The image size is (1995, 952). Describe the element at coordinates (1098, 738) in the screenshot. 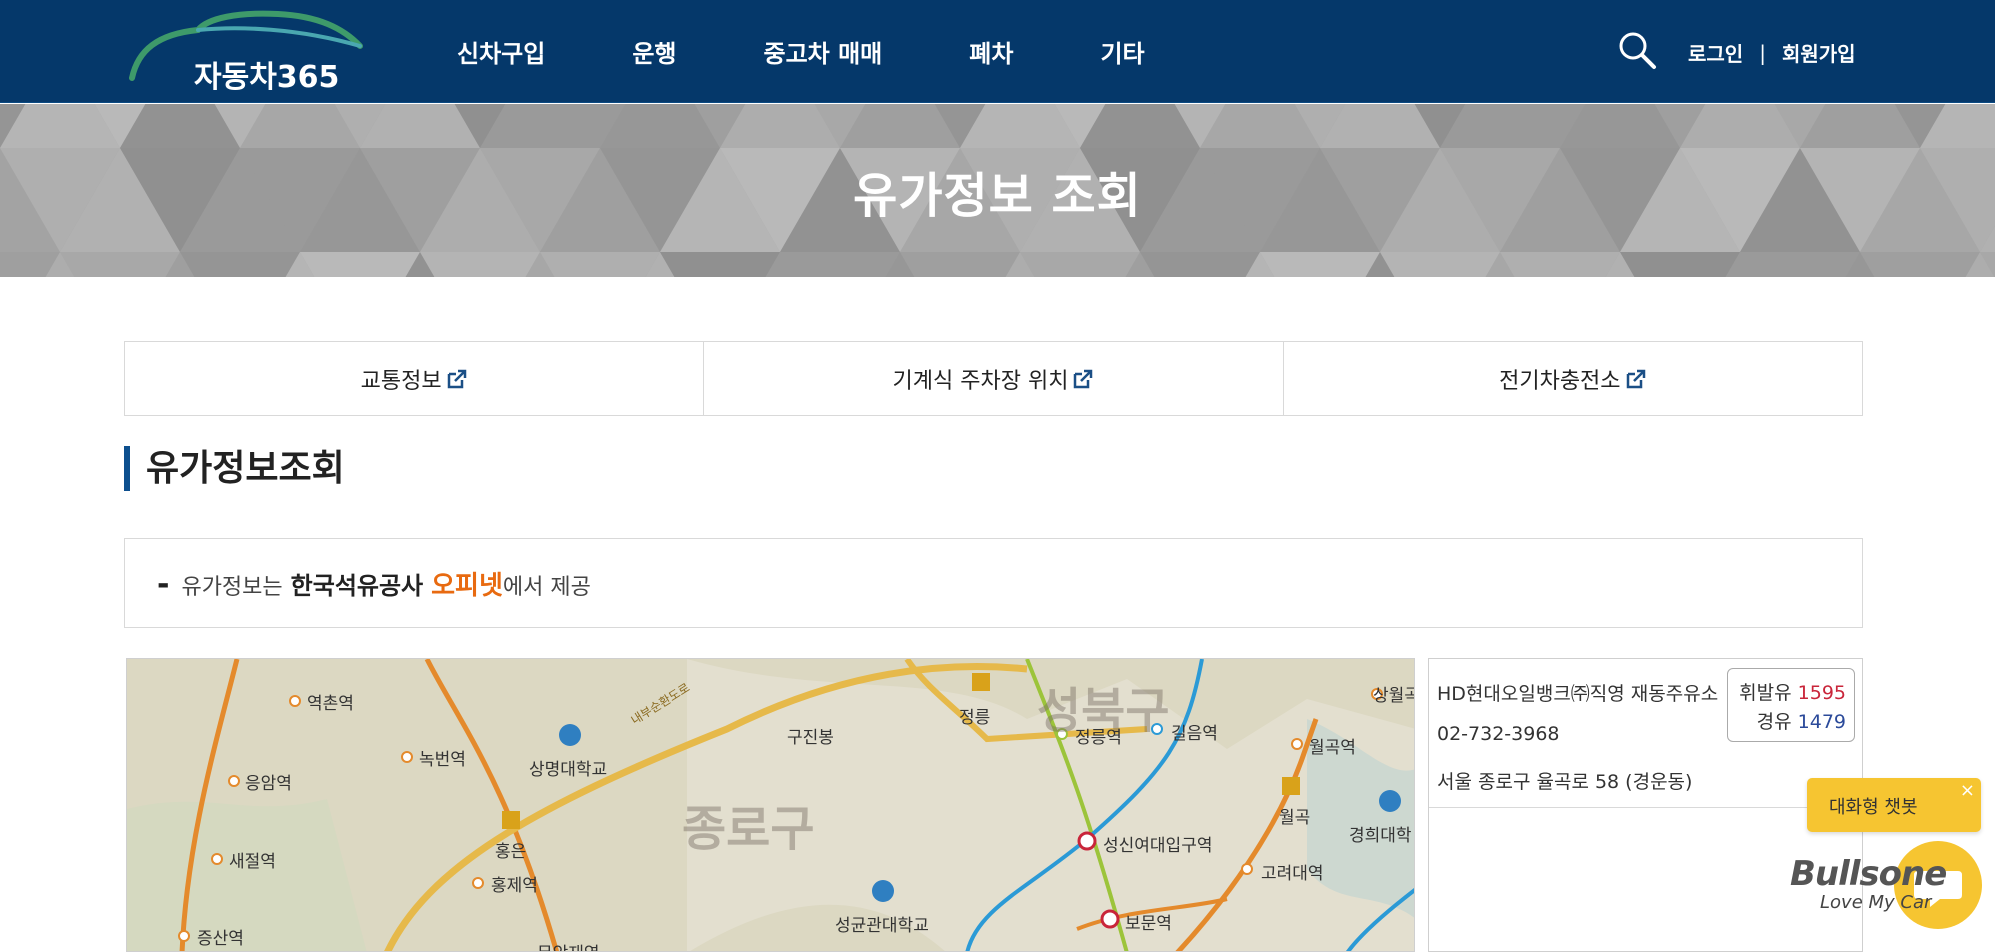

I see `map-label: 정릉역` at that location.